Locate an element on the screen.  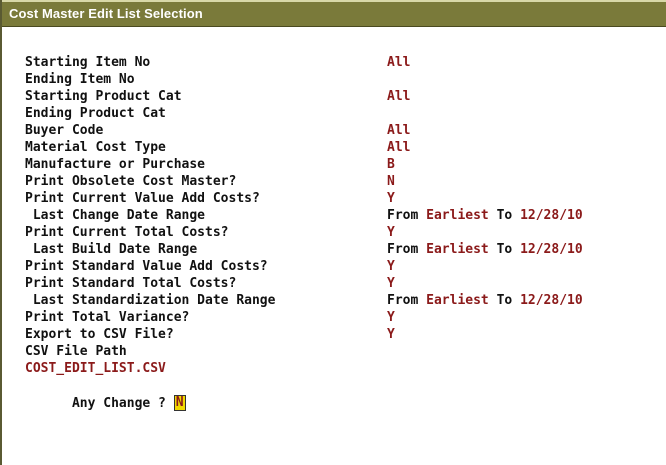
field-ending-product-cat: Ending Product Cat is located at coordinates (95, 114).